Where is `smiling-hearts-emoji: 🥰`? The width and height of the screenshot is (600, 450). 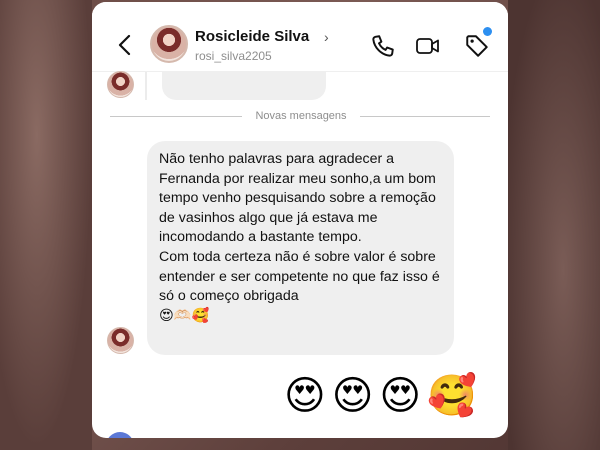 smiling-hearts-emoji: 🥰 is located at coordinates (452, 396).